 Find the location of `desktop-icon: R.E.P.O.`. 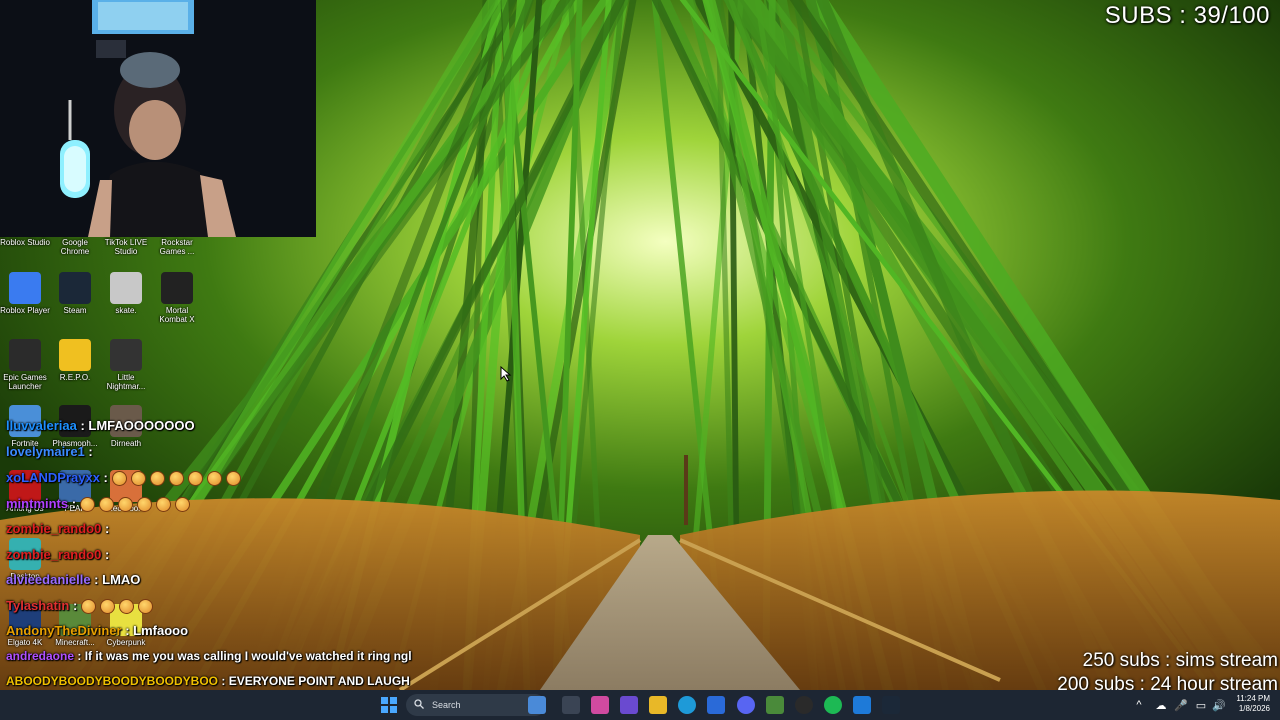

desktop-icon: R.E.P.O. is located at coordinates (75, 360).